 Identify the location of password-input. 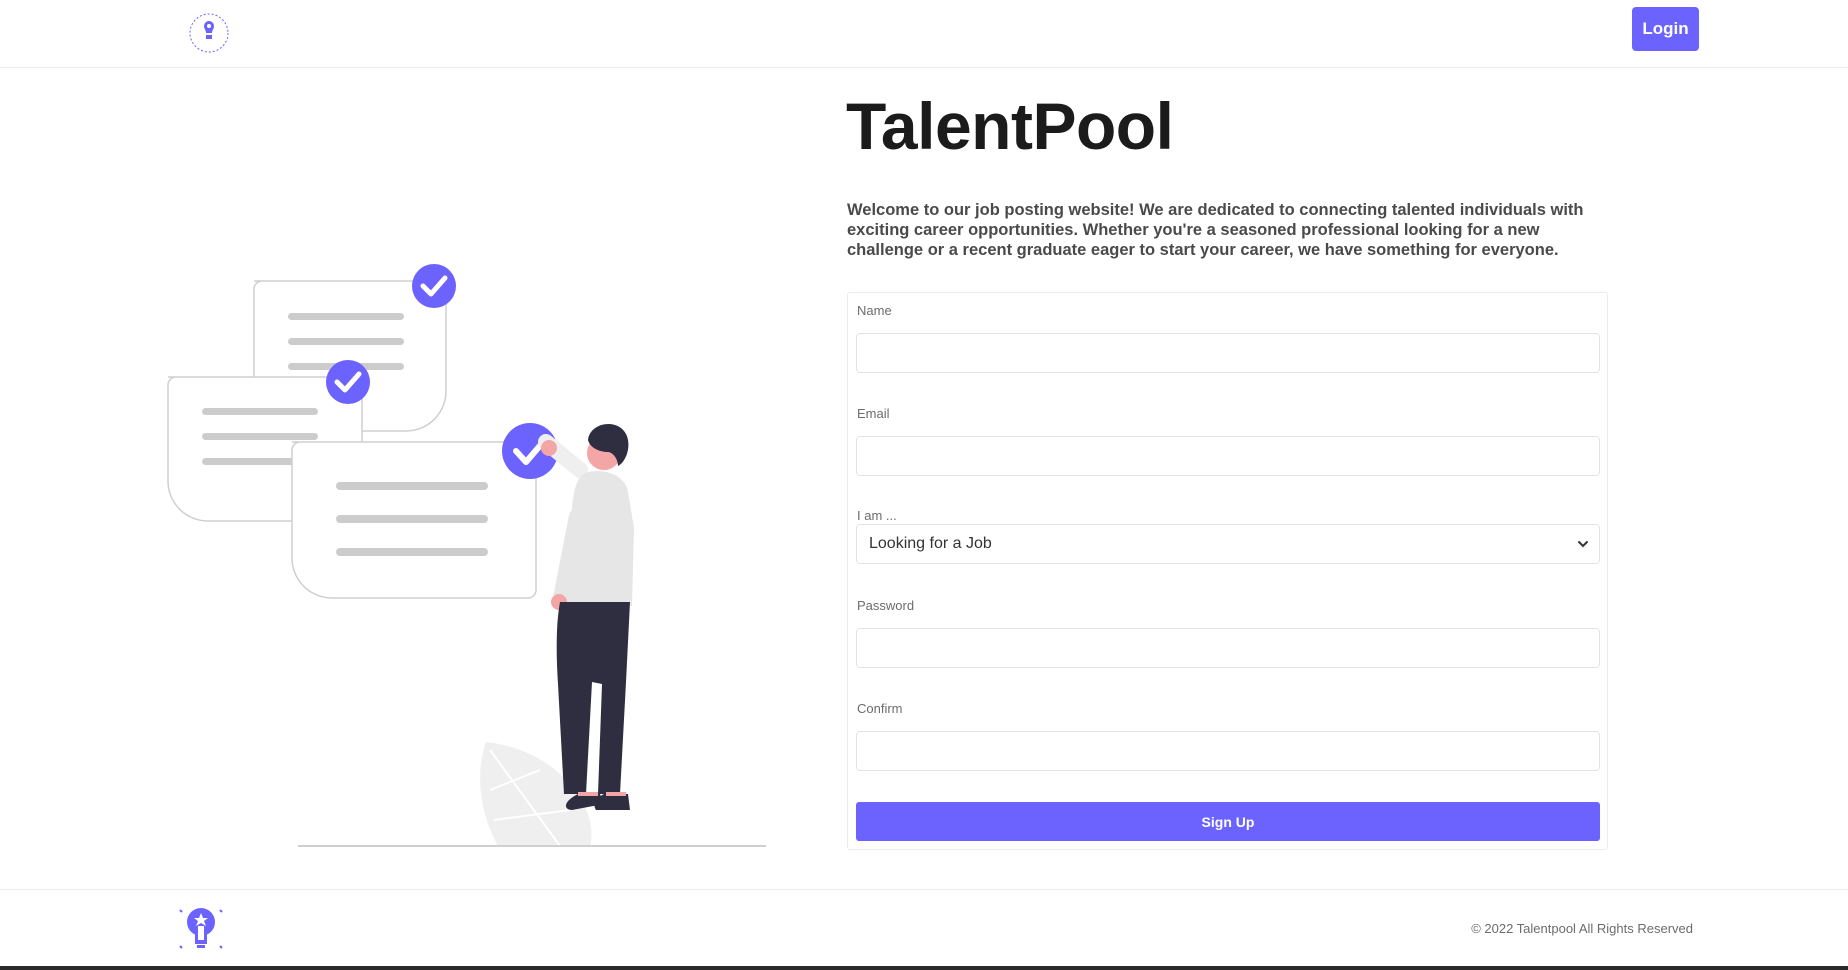
(1228, 648).